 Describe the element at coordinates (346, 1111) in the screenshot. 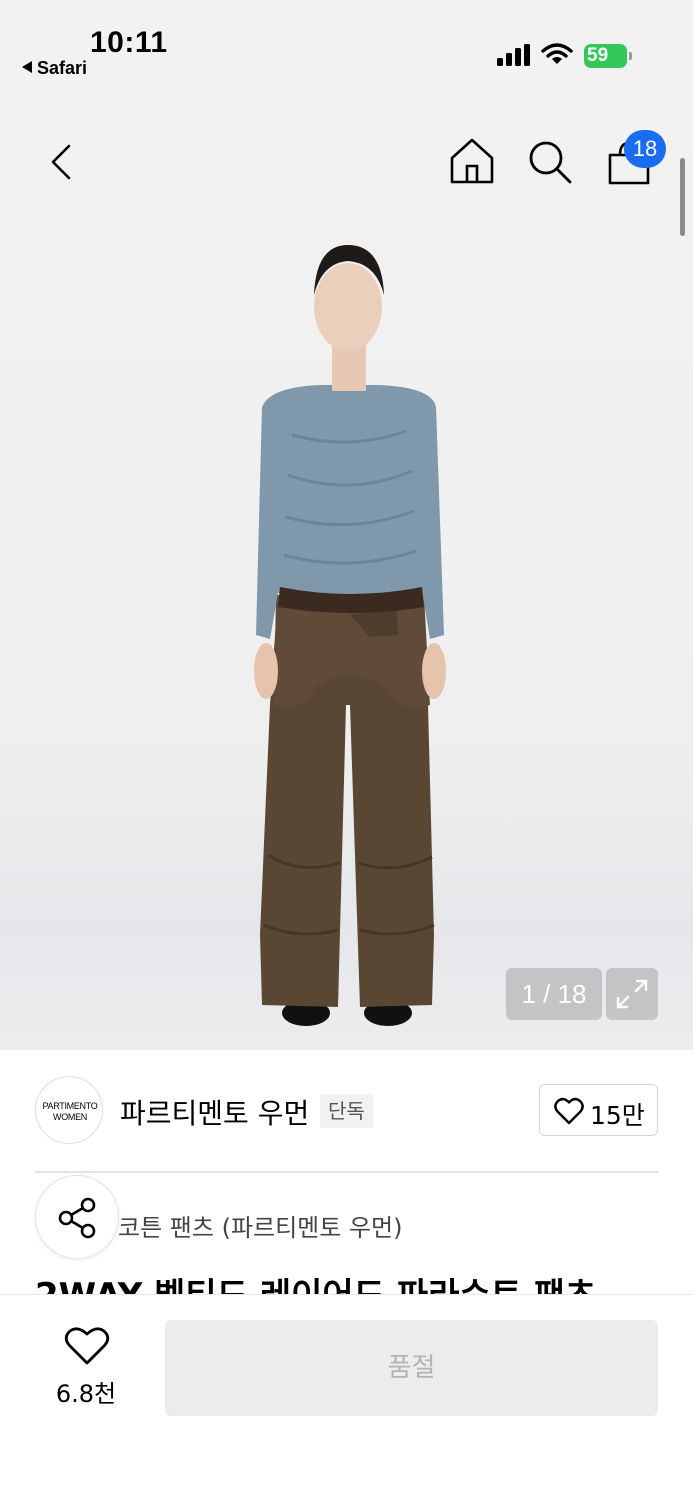

I see `exclusive-badge: 단독` at that location.